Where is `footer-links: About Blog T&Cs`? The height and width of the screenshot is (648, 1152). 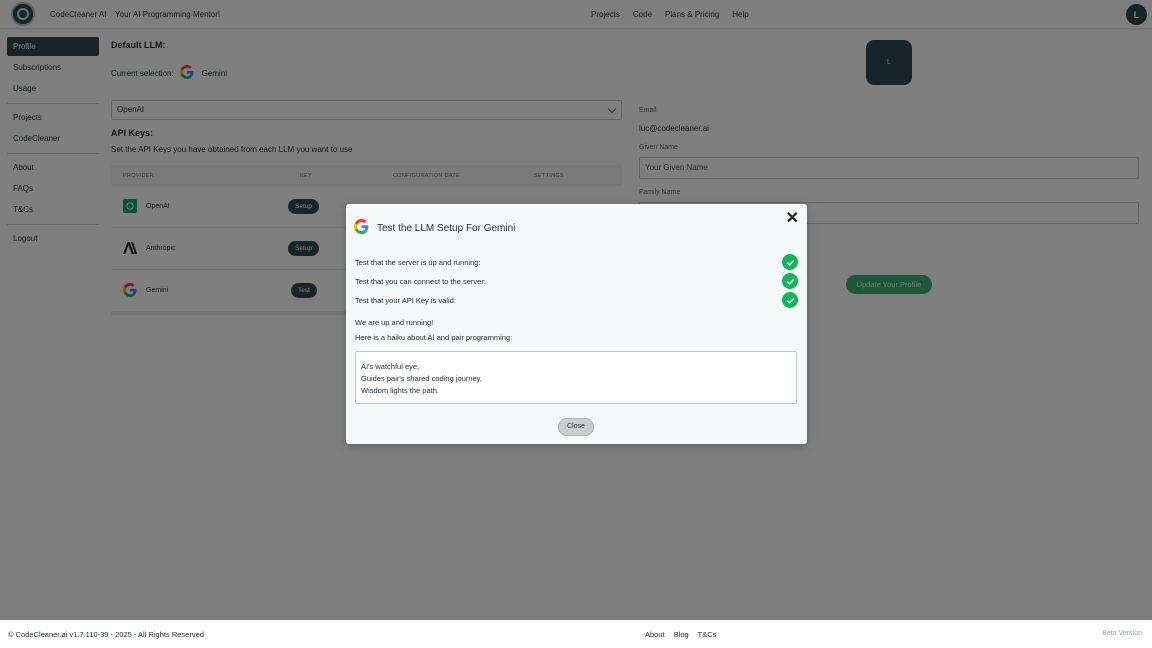 footer-links: About Blog T&Cs is located at coordinates (684, 634).